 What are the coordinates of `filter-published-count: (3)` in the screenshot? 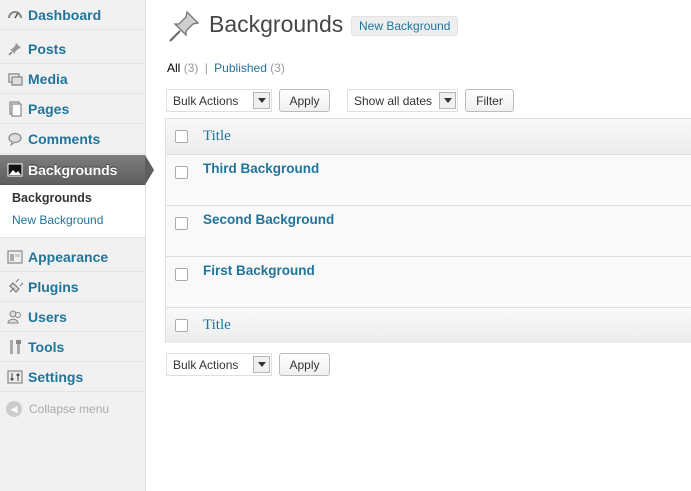 It's located at (277, 68).